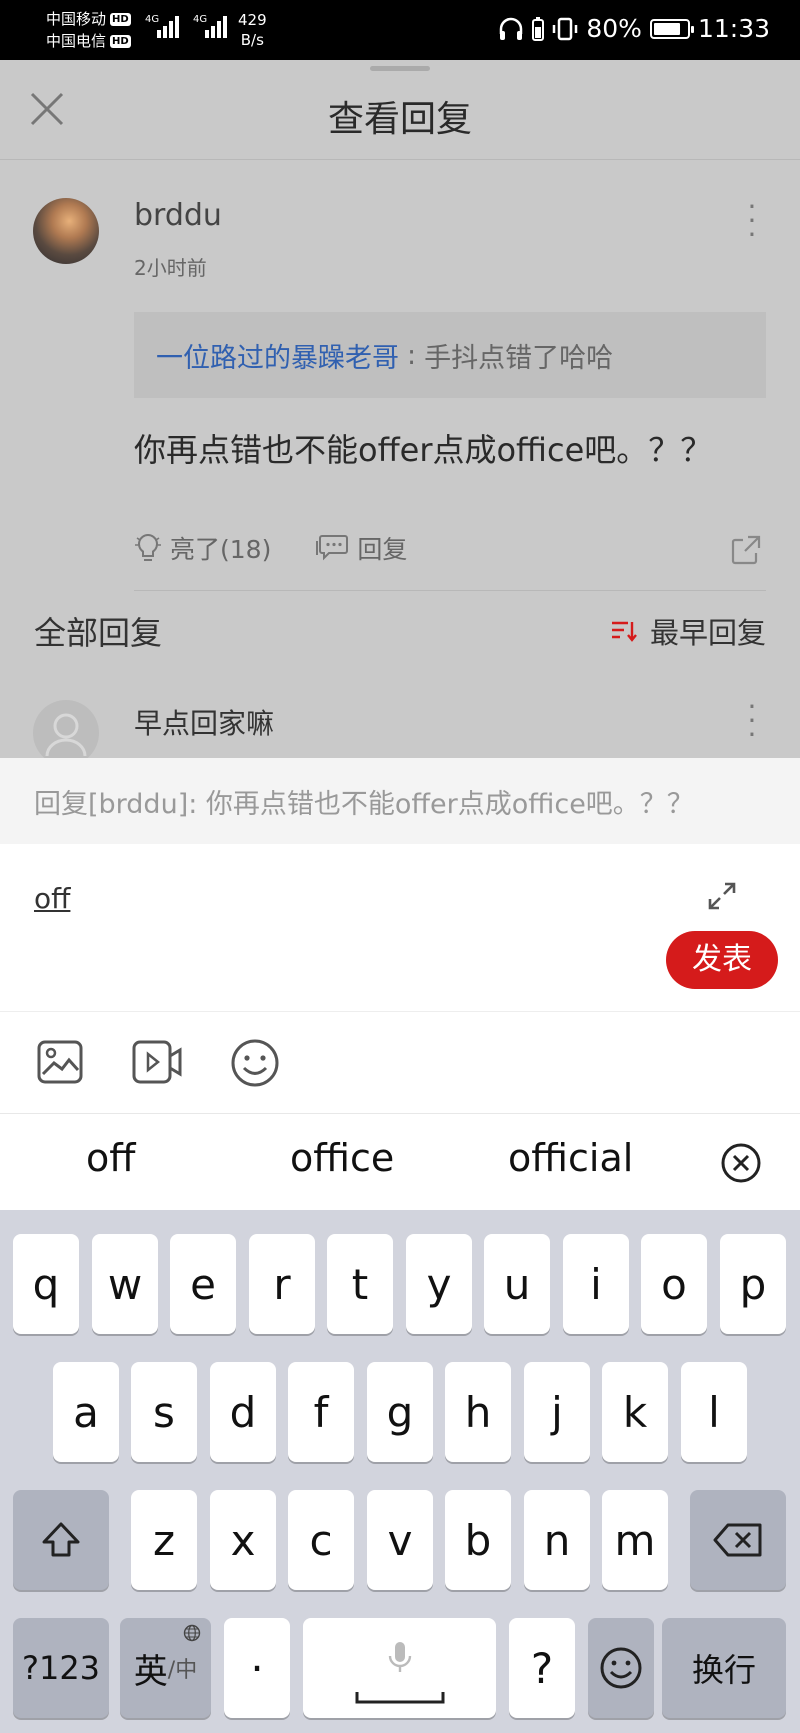 The image size is (800, 1733). Describe the element at coordinates (282, 1284) in the screenshot. I see `key-r: r` at that location.